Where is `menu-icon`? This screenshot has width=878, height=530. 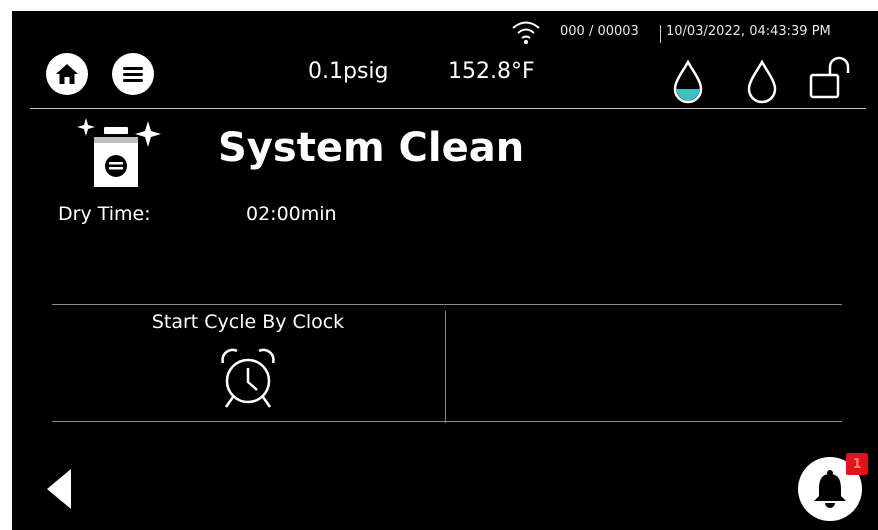
menu-icon is located at coordinates (133, 74).